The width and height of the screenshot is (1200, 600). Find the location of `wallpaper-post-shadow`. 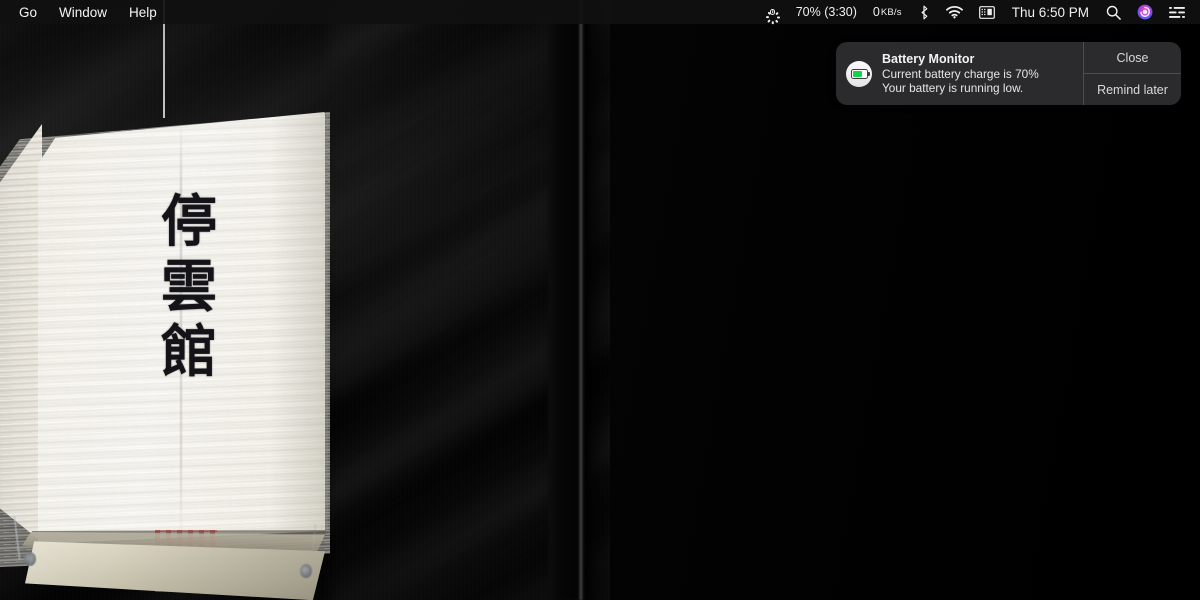

wallpaper-post-shadow is located at coordinates (599, 300).